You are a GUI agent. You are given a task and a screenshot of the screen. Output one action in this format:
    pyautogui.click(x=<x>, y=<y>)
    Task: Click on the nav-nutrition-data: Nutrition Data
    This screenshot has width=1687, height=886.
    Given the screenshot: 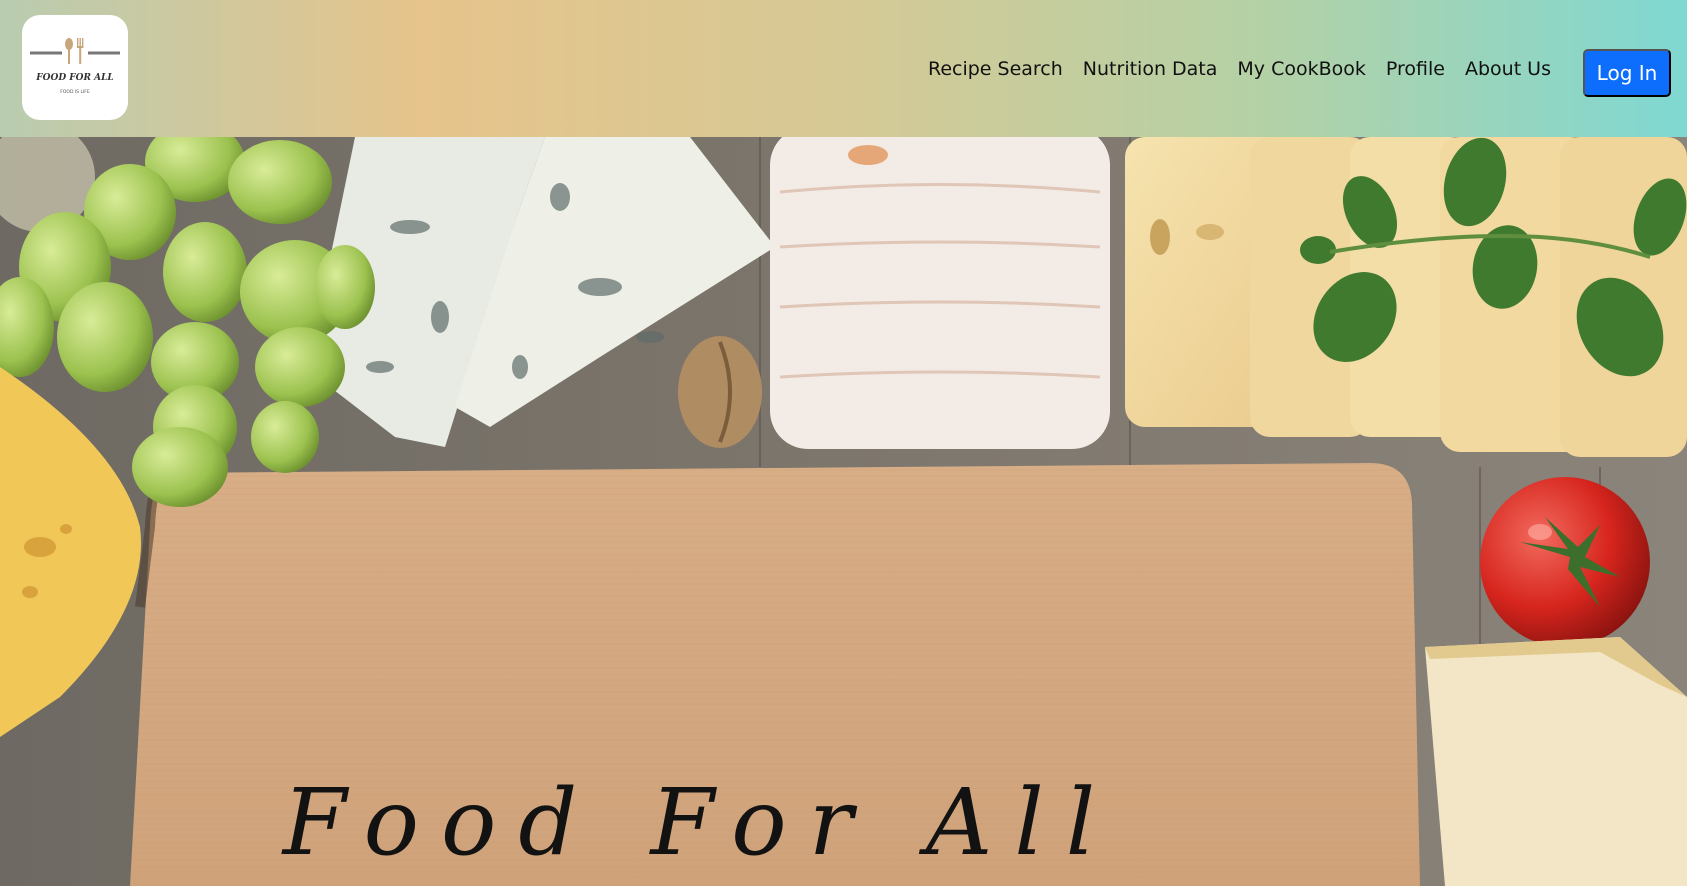 What is the action you would take?
    pyautogui.click(x=1150, y=69)
    